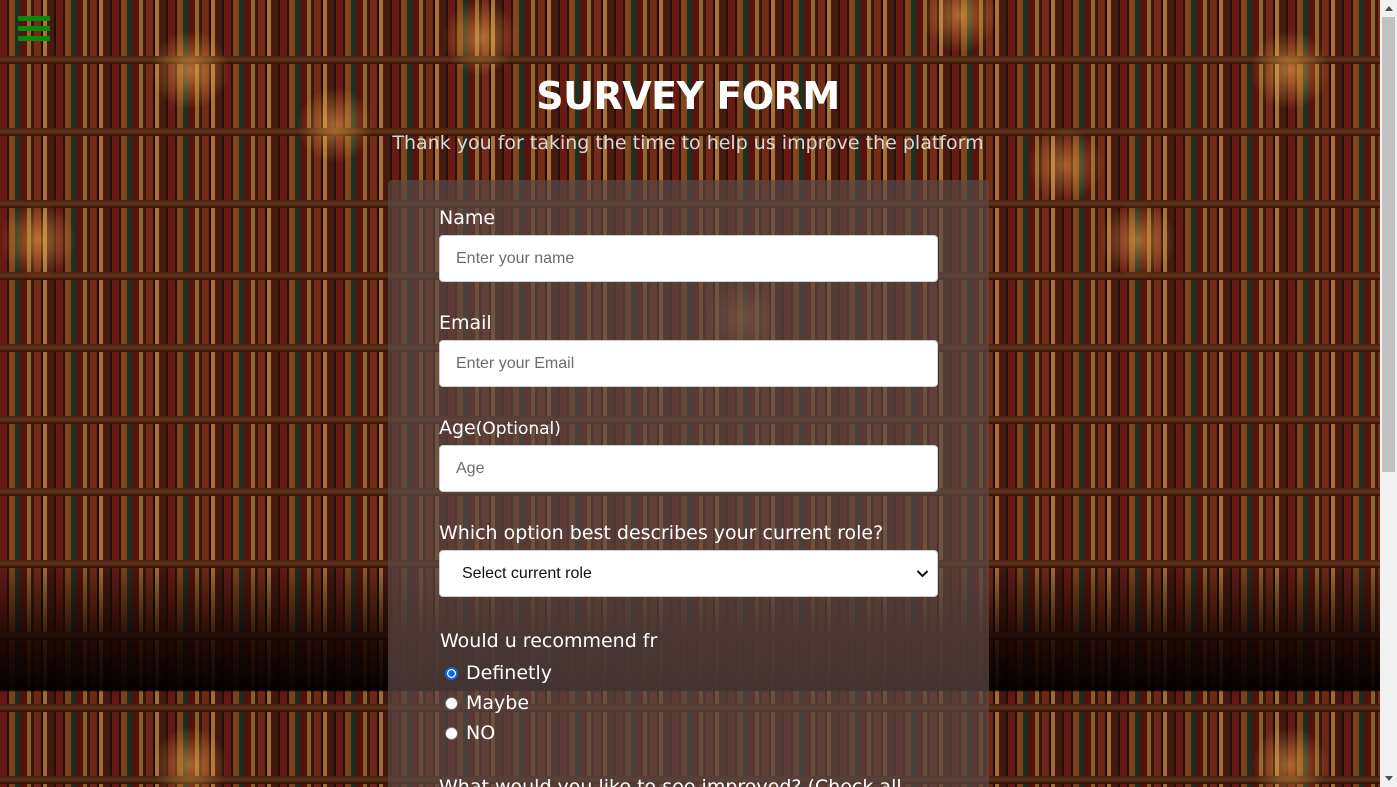  What do you see at coordinates (527, 573) in the screenshot?
I see `role-selected-value: Select current role` at bounding box center [527, 573].